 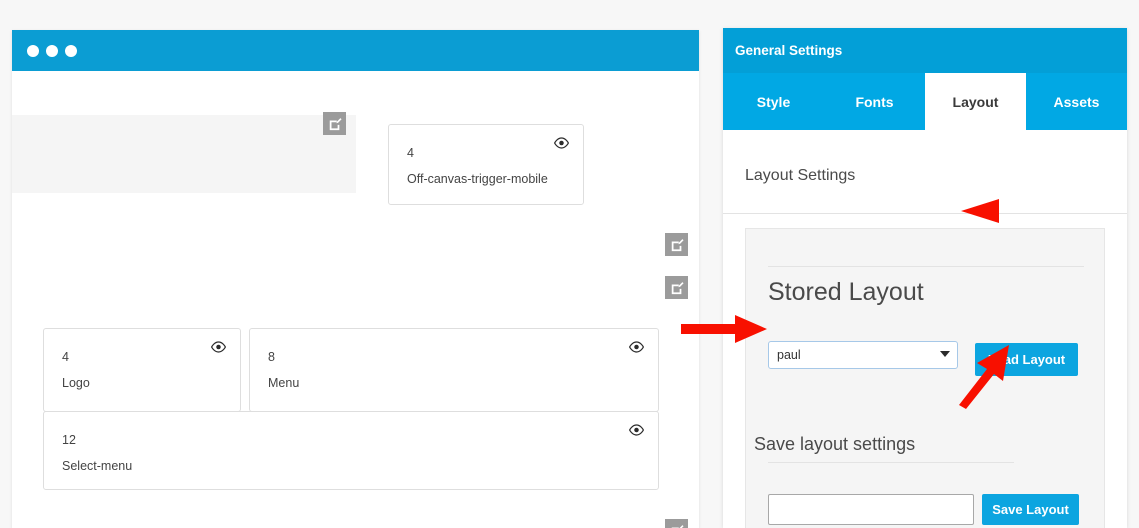 I want to click on panel-title: General Settings, so click(x=925, y=50).